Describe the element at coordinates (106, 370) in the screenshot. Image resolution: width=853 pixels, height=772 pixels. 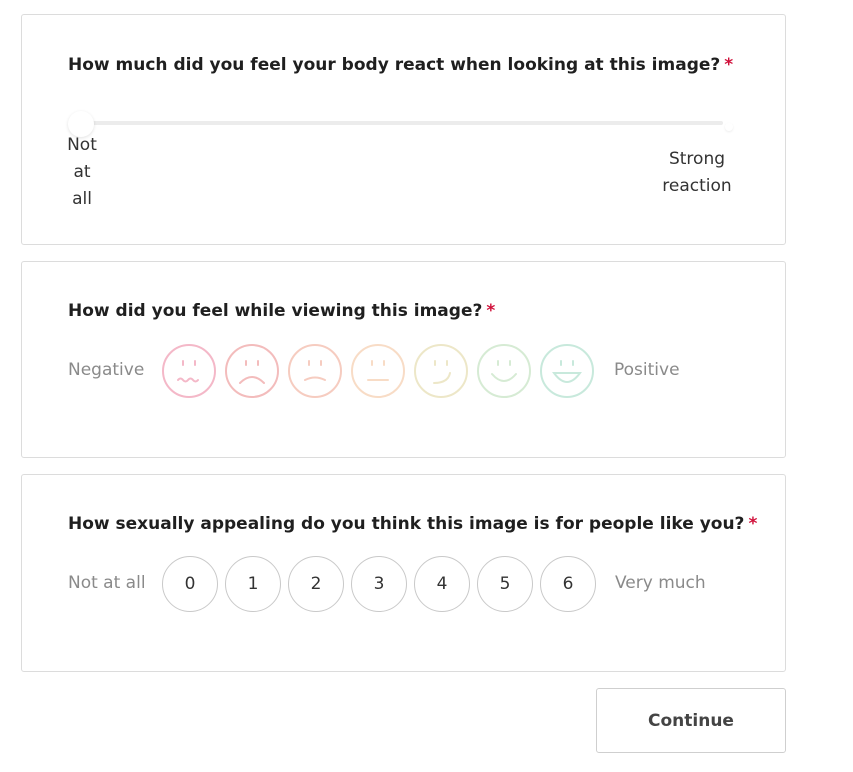
I see `scale-negative-label: Negative` at that location.